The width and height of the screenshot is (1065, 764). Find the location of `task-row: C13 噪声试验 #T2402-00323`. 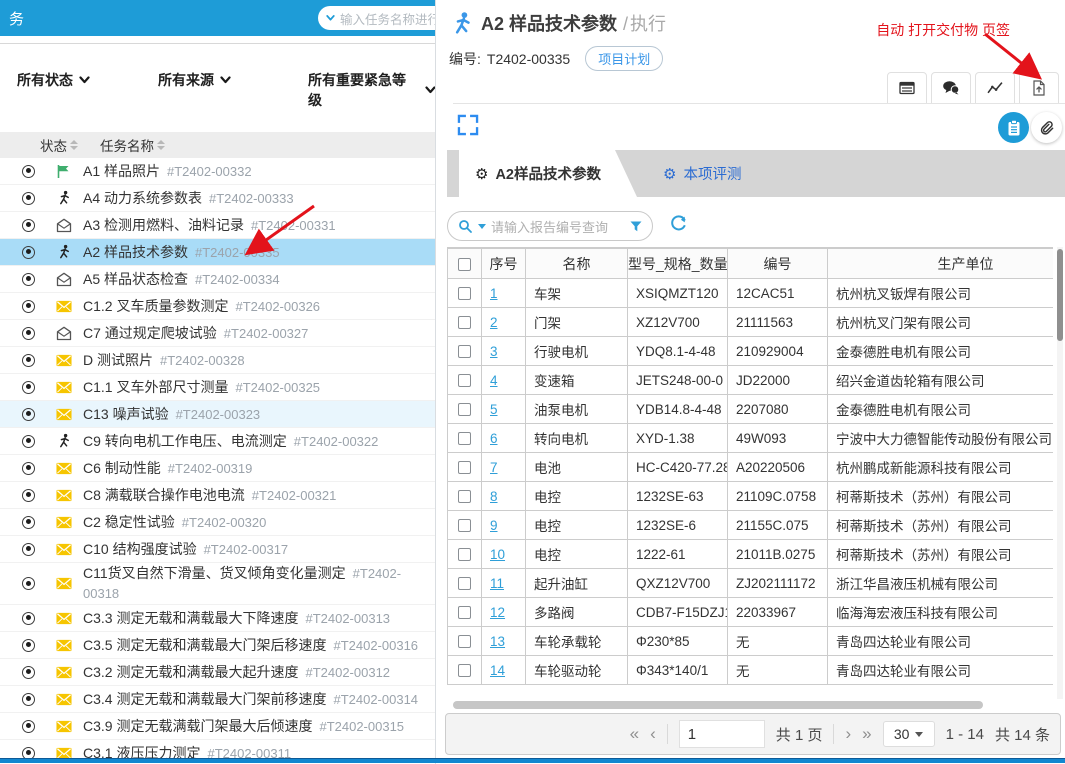

task-row: C13 噪声试验 #T2402-00323 is located at coordinates (217, 414).